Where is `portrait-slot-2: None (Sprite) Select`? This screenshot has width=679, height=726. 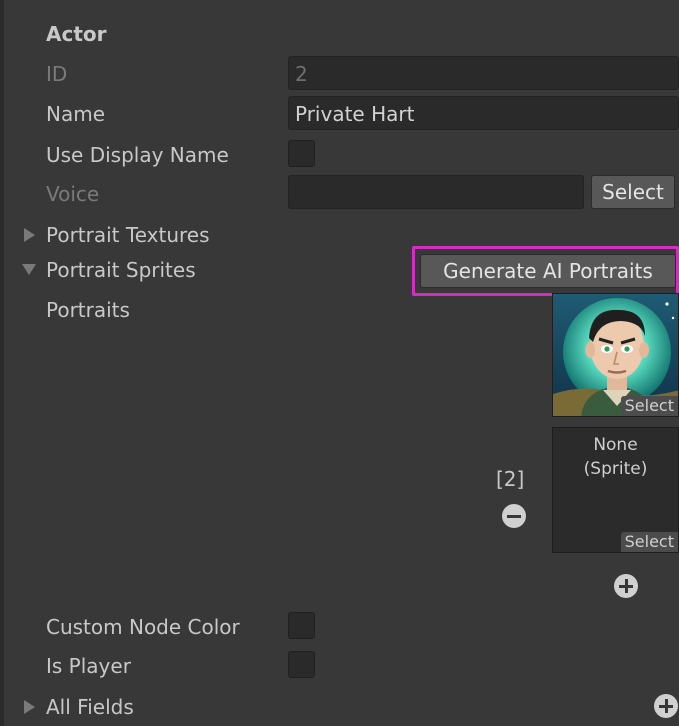
portrait-slot-2: None (Sprite) Select is located at coordinates (615, 490).